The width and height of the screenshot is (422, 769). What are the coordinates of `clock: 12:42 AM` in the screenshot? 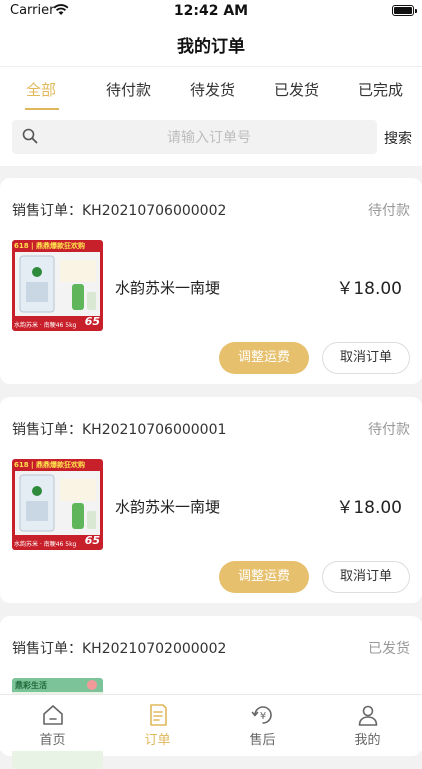 It's located at (211, 11).